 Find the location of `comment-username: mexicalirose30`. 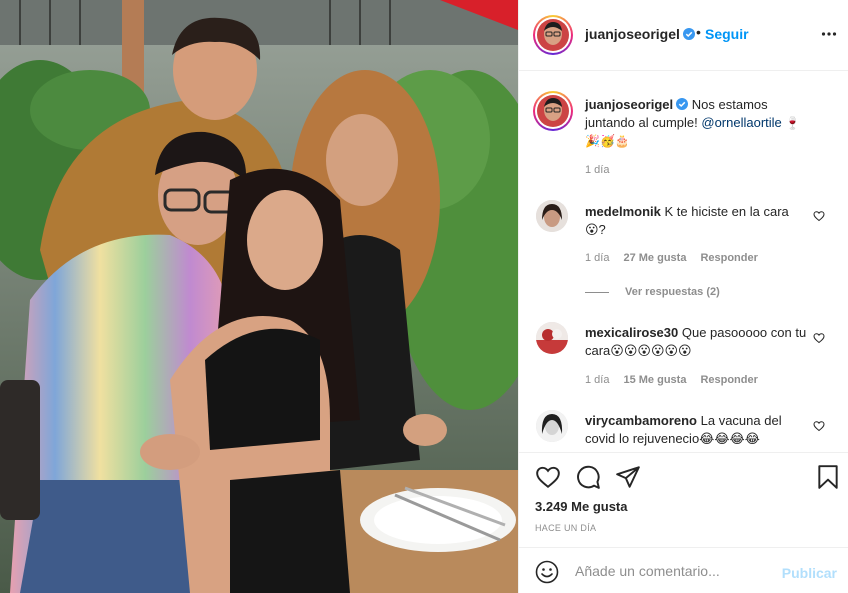

comment-username: mexicalirose30 is located at coordinates (631, 332).